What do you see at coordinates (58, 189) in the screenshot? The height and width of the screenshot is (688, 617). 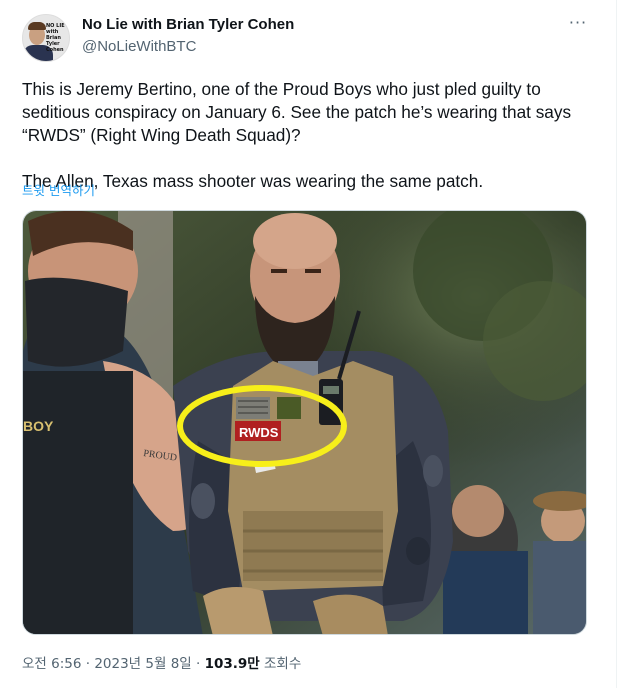 I see `translate-tweet-link: 트윗 번역하기` at bounding box center [58, 189].